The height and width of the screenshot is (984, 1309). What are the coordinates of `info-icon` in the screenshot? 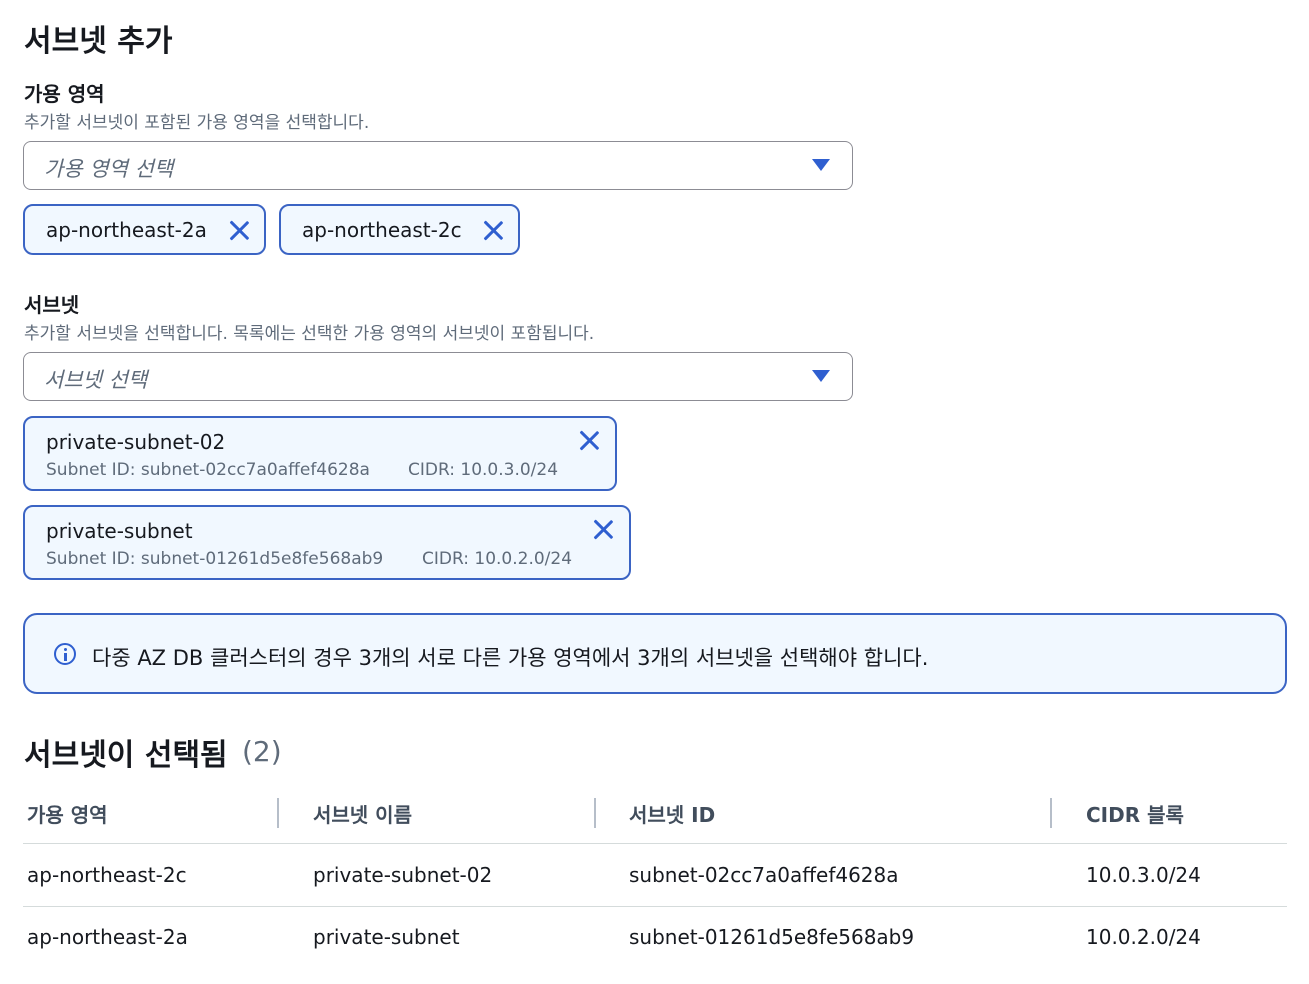 It's located at (65, 654).